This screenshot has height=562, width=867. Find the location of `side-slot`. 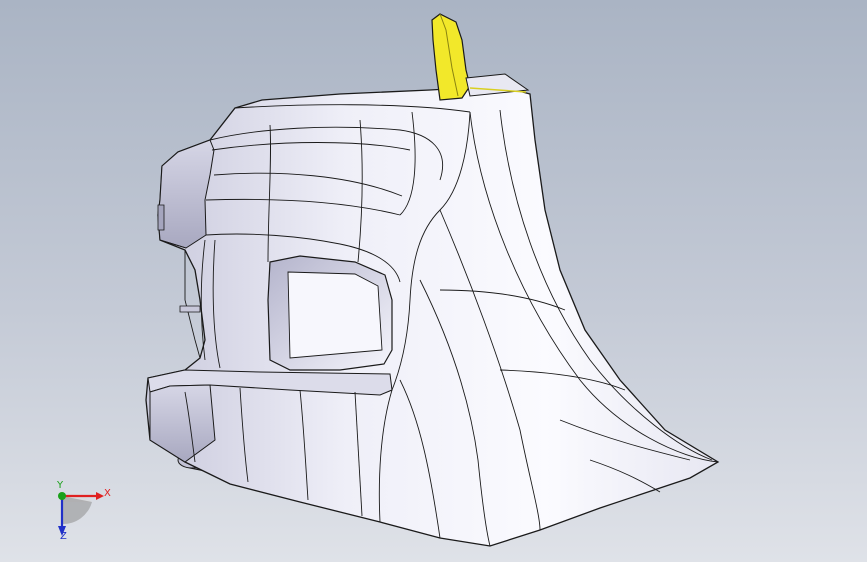

side-slot is located at coordinates (161, 217).